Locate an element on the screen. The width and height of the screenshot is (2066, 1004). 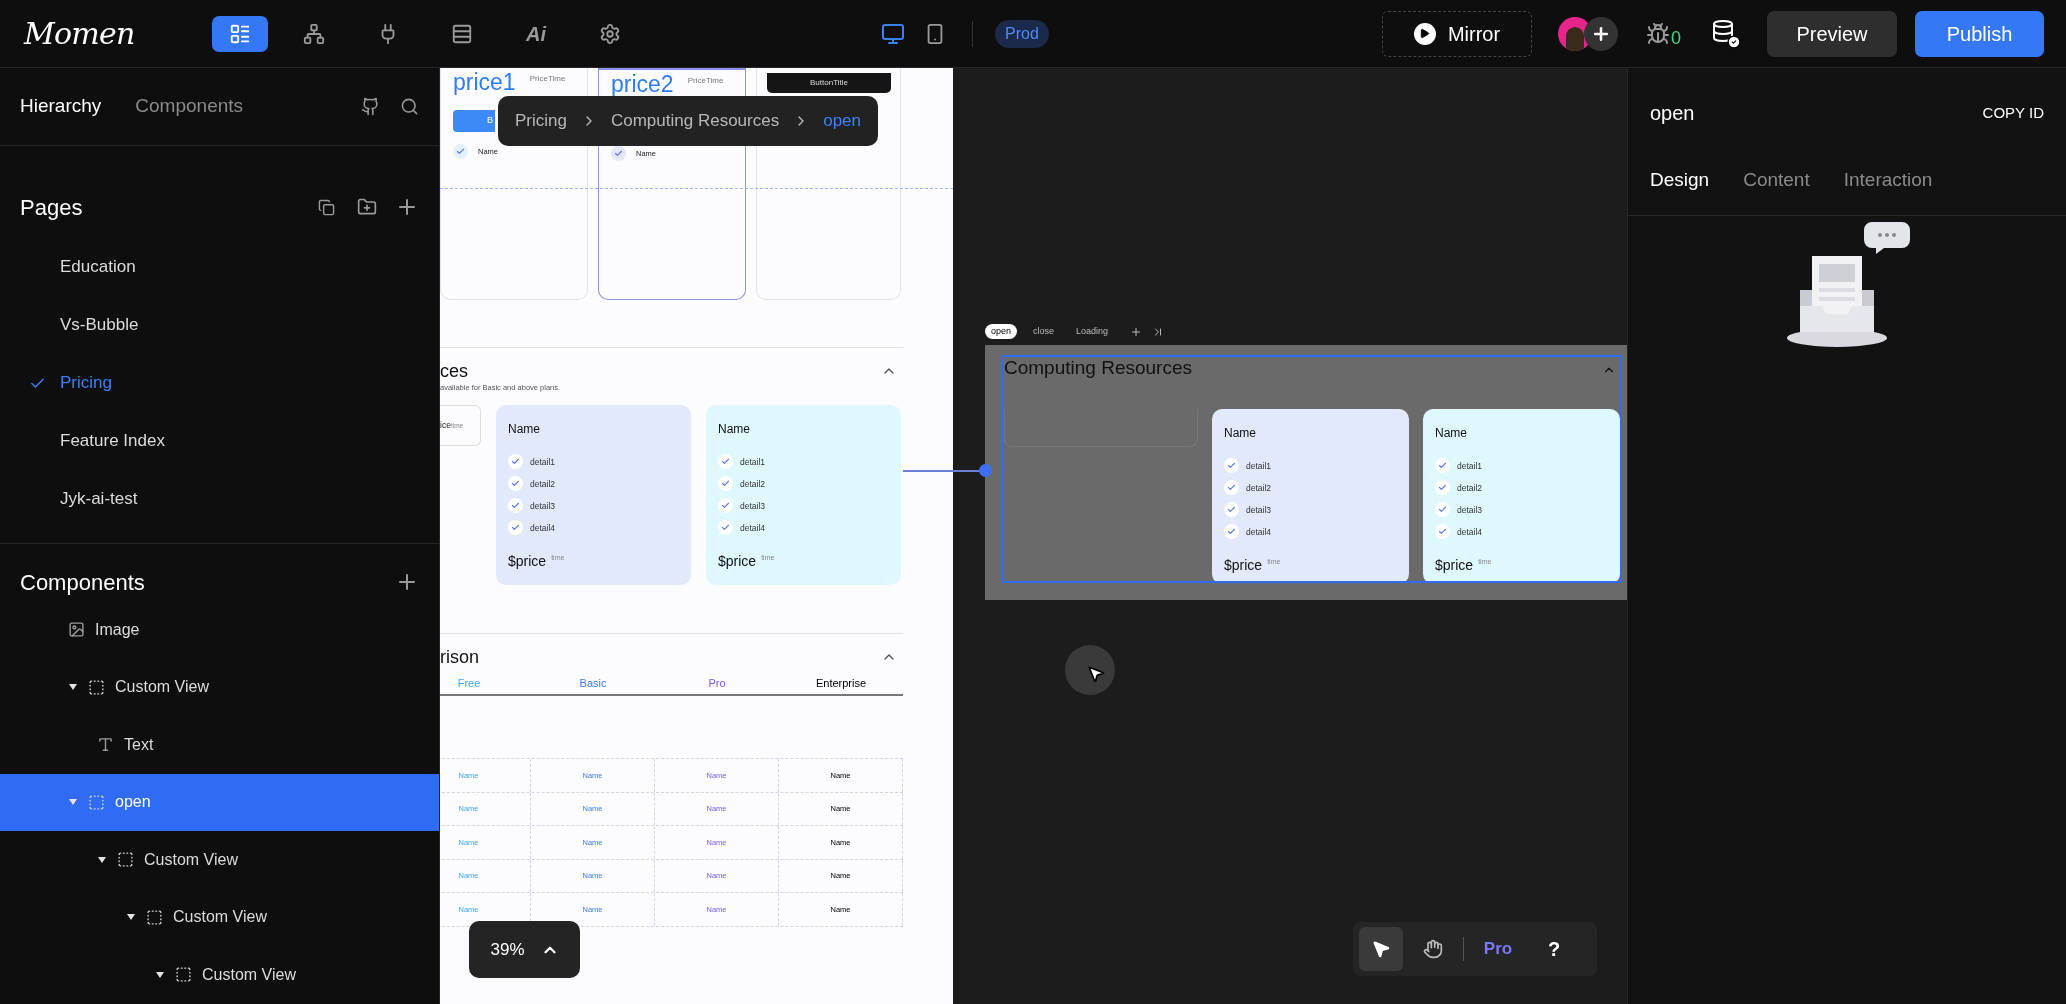
state-tab: Loading is located at coordinates (1092, 331).